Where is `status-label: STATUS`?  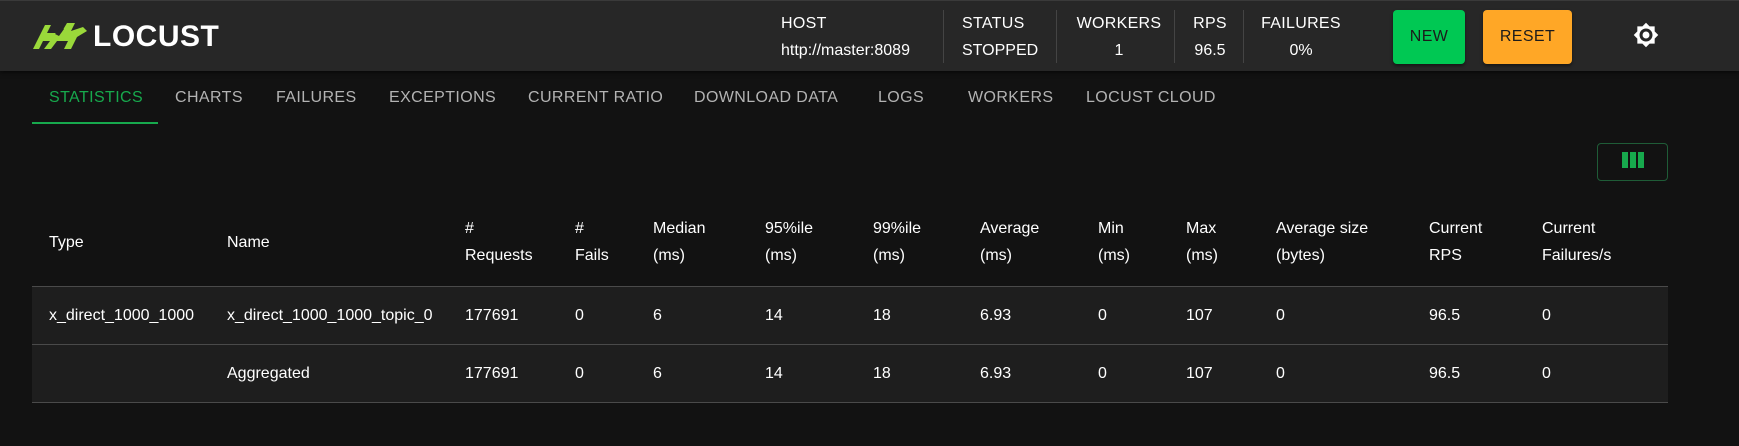
status-label: STATUS is located at coordinates (993, 23).